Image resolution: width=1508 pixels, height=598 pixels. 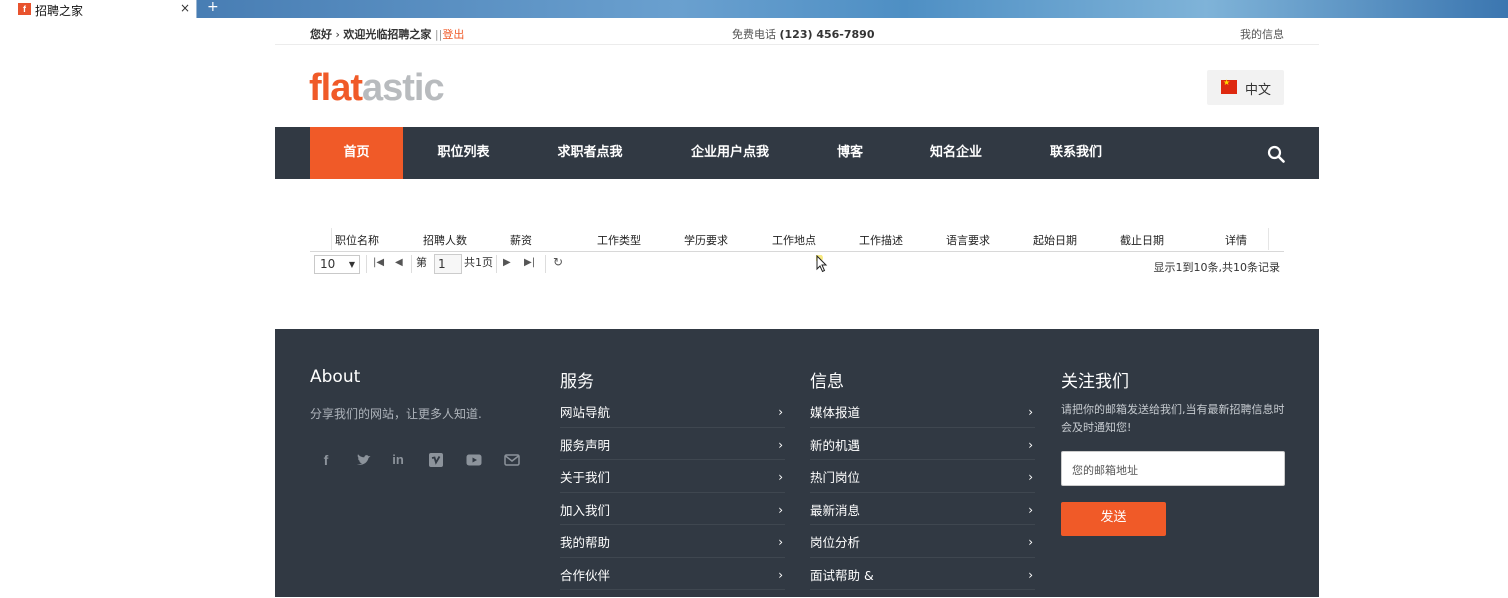 What do you see at coordinates (1276, 154) in the screenshot?
I see `search-icon` at bounding box center [1276, 154].